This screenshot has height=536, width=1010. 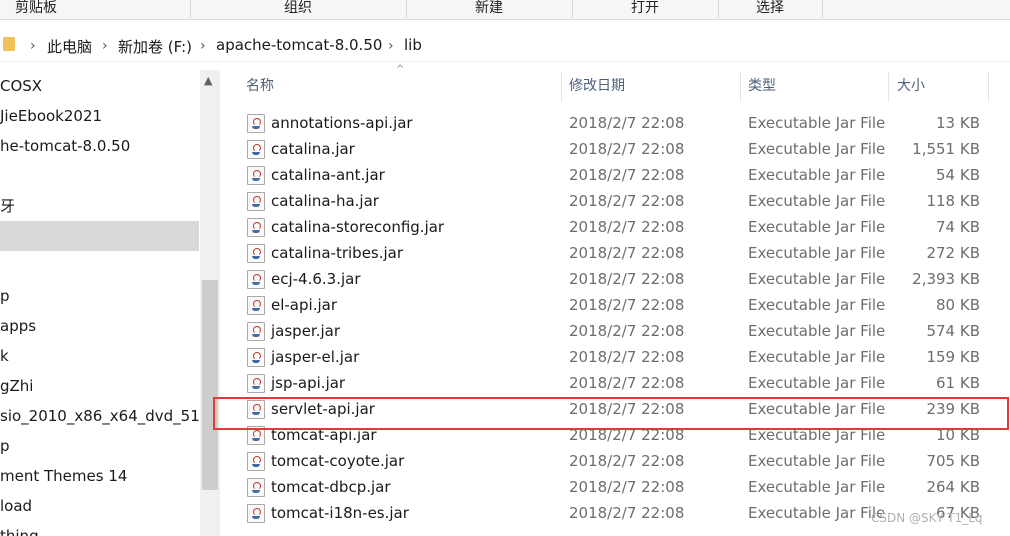 I want to click on nav-item: he-tomcat-8.0.50, so click(x=99, y=146).